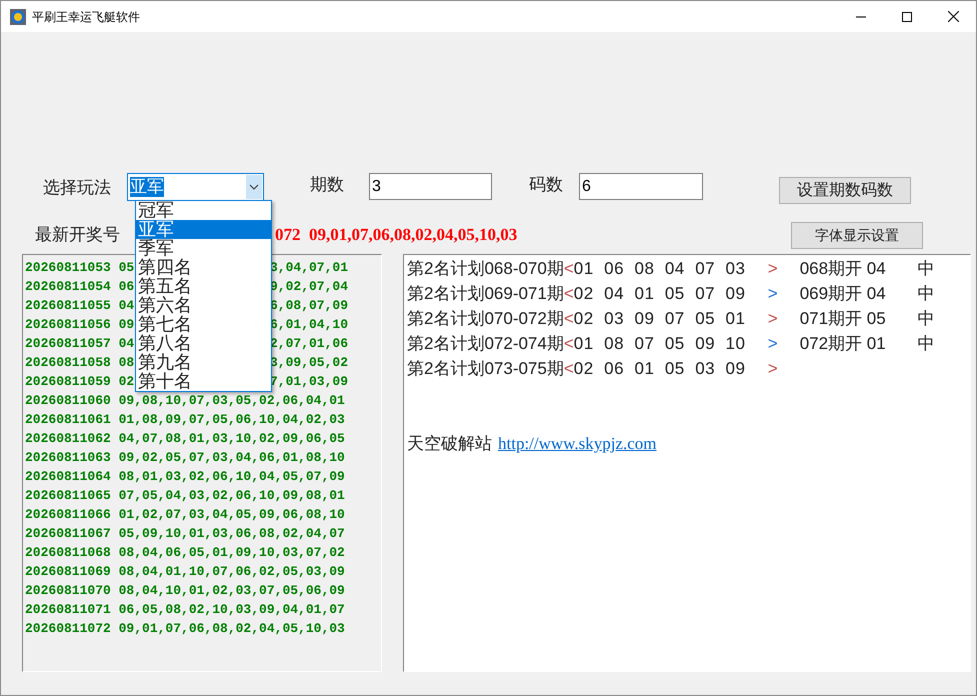  Describe the element at coordinates (79, 306) in the screenshot. I see `history-row-start: 20260811055 04` at that location.